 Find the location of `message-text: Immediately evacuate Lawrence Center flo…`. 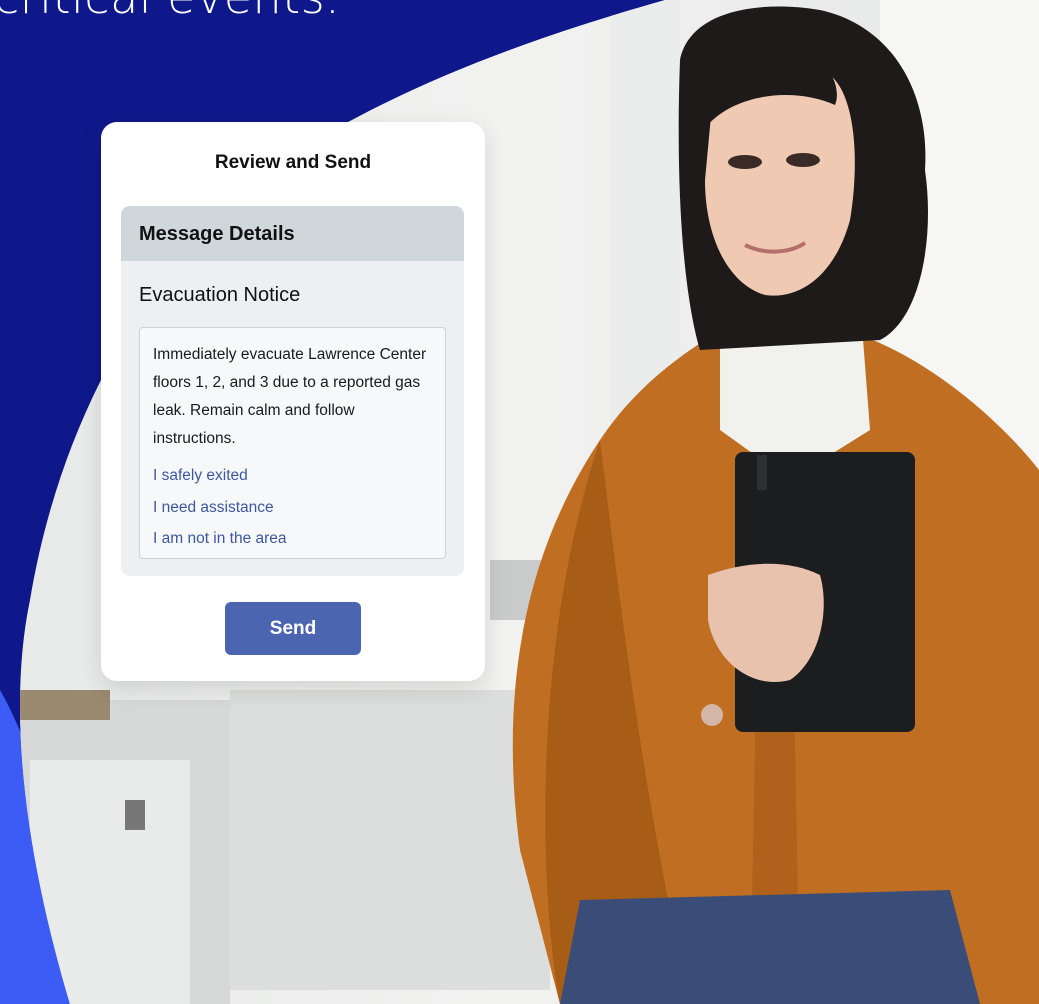

message-text: Immediately evacuate Lawrence Center flo… is located at coordinates (290, 396).